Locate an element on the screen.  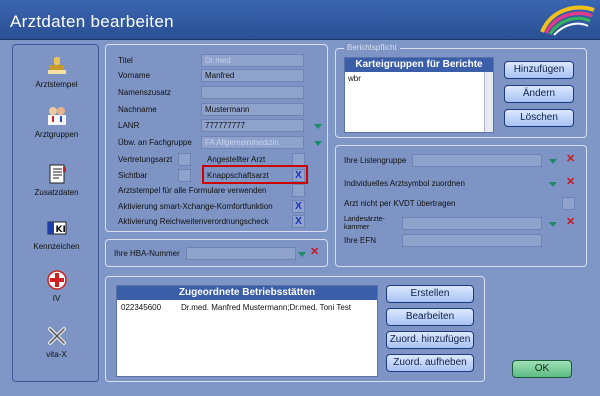
ki-badge-icon: KI is located at coordinates (56, 228).